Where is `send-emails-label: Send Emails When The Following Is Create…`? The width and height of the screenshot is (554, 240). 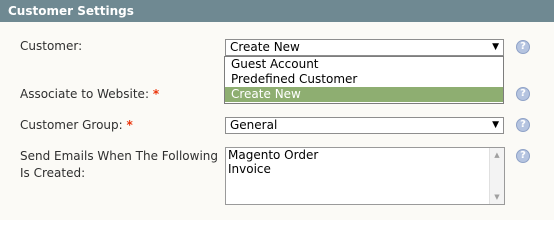 send-emails-label: Send Emails When The Following Is Create… is located at coordinates (119, 165).